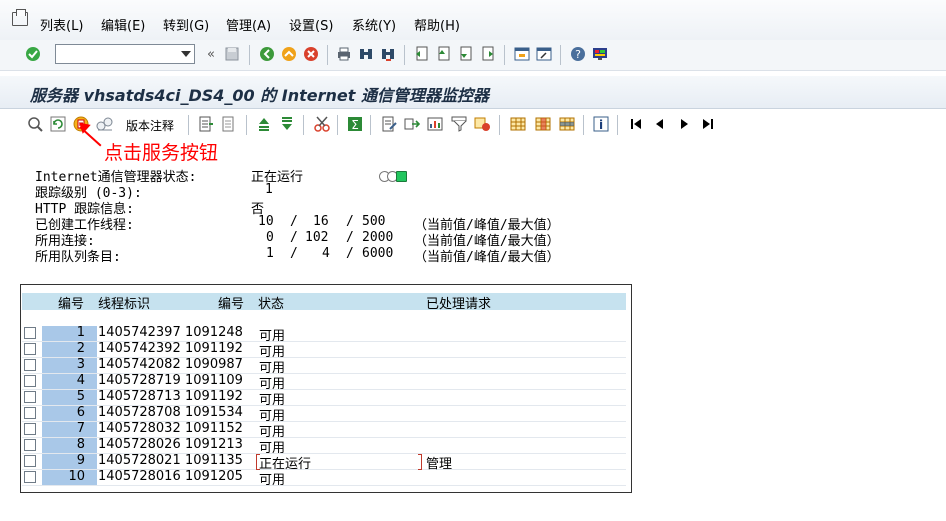 This screenshot has height=521, width=946. What do you see at coordinates (105, 124) in the screenshot?
I see `network-icon` at bounding box center [105, 124].